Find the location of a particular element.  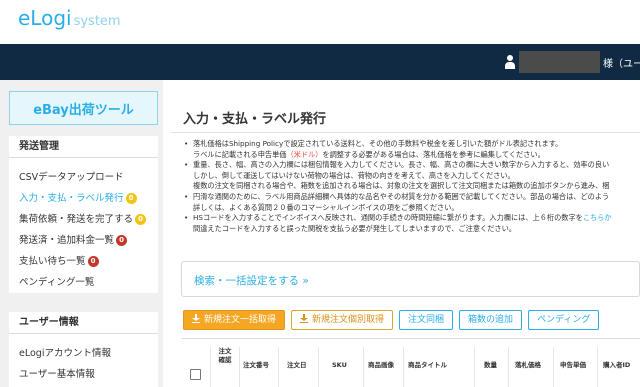

user-suffix: 様（ユー is located at coordinates (621, 62).